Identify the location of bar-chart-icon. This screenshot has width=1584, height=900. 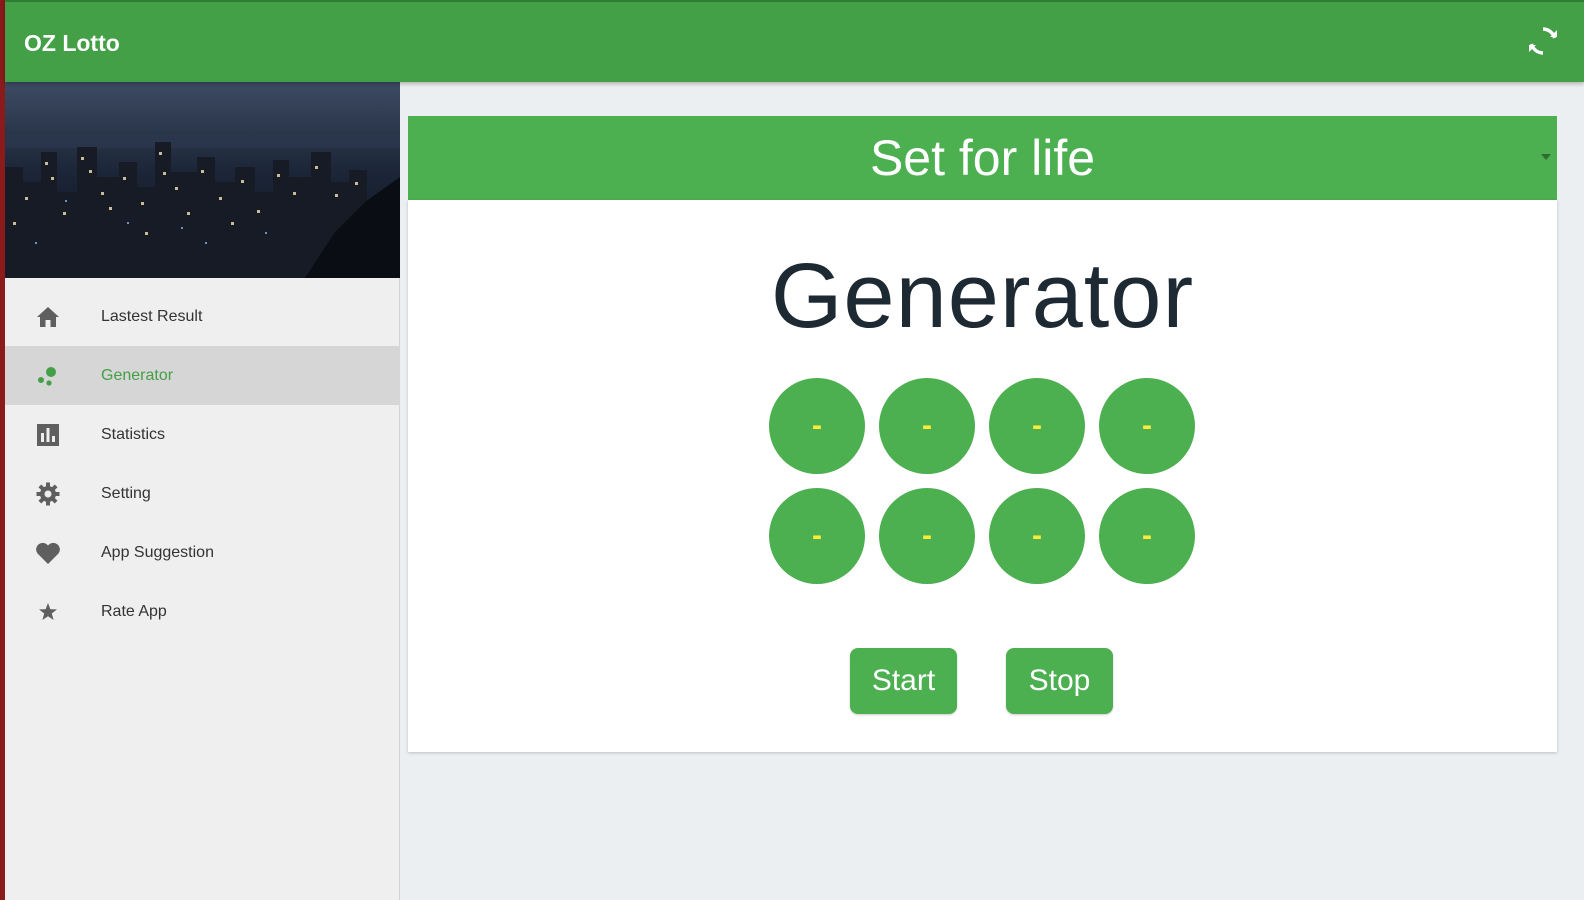
(48, 435).